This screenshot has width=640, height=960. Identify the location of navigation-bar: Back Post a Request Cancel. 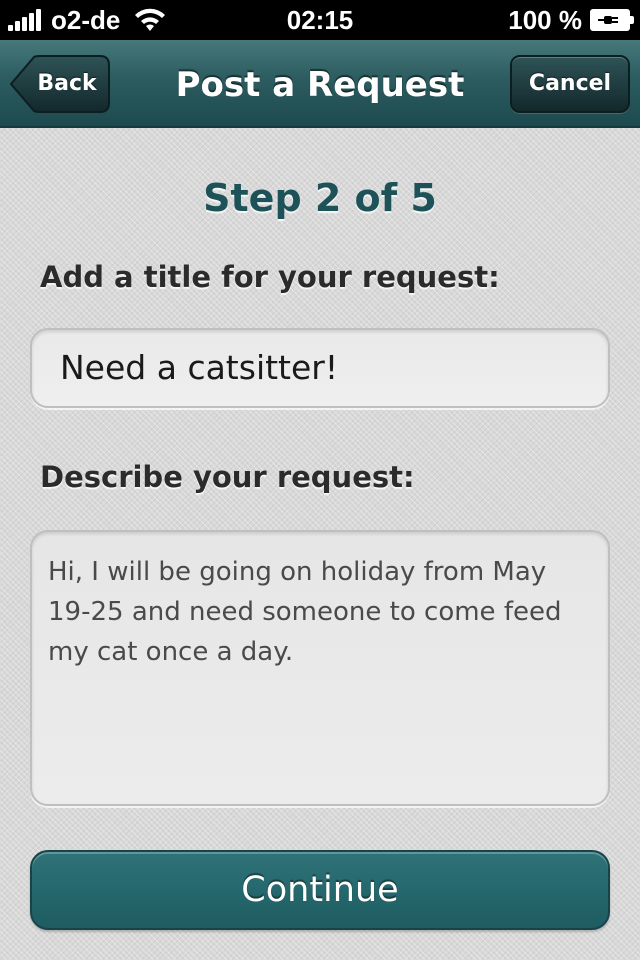
(320, 84).